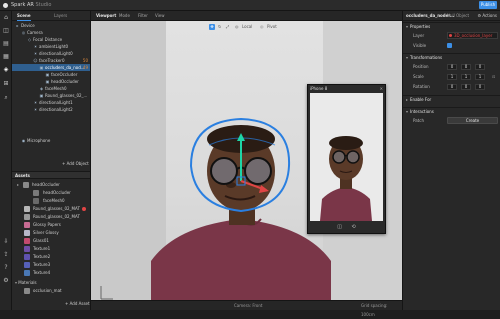 Image resolution: width=500 pixels, height=319 pixels. I want to click on section-properties: ▾ Properties, so click(451, 26).